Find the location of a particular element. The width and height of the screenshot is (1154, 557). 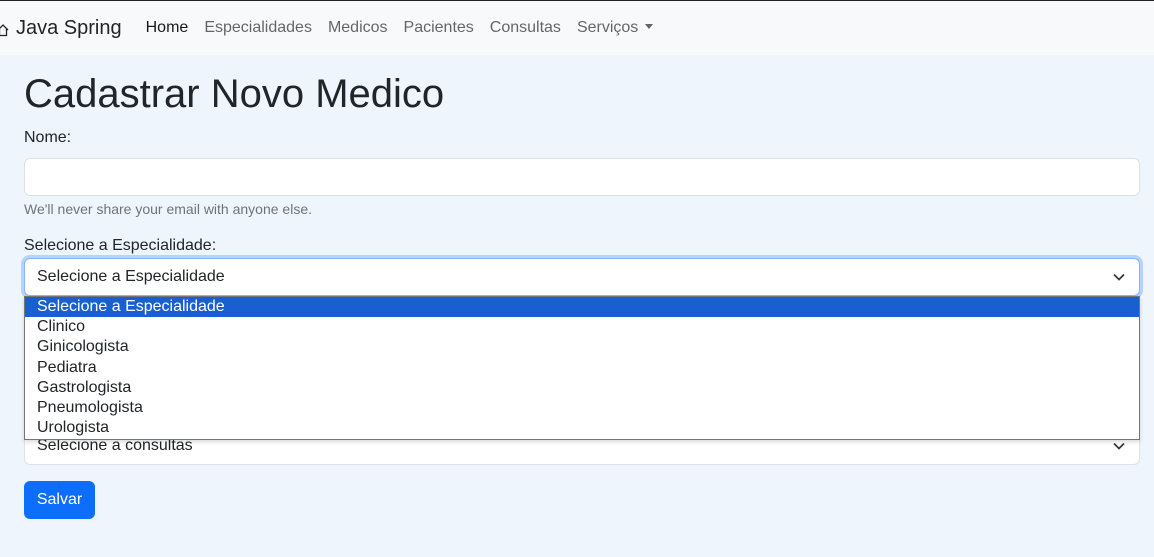

option-item: Pediatra is located at coordinates (582, 368).